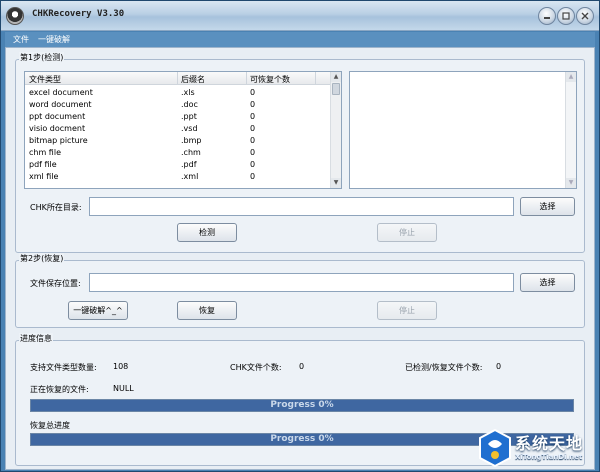 Image resolution: width=600 pixels, height=472 pixels. I want to click on progress-legend: 进度信息, so click(36, 338).